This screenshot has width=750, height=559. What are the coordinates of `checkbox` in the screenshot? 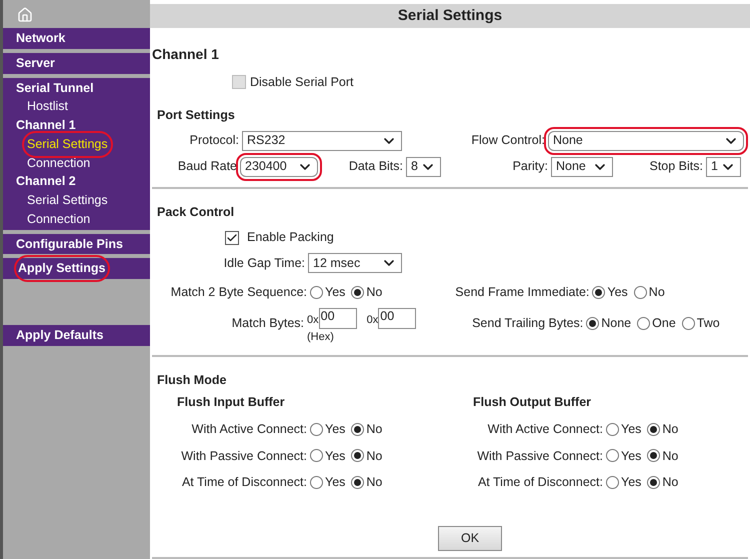 It's located at (232, 237).